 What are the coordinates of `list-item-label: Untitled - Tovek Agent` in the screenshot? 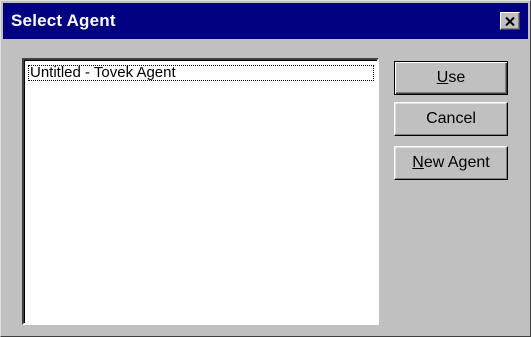 It's located at (103, 72).